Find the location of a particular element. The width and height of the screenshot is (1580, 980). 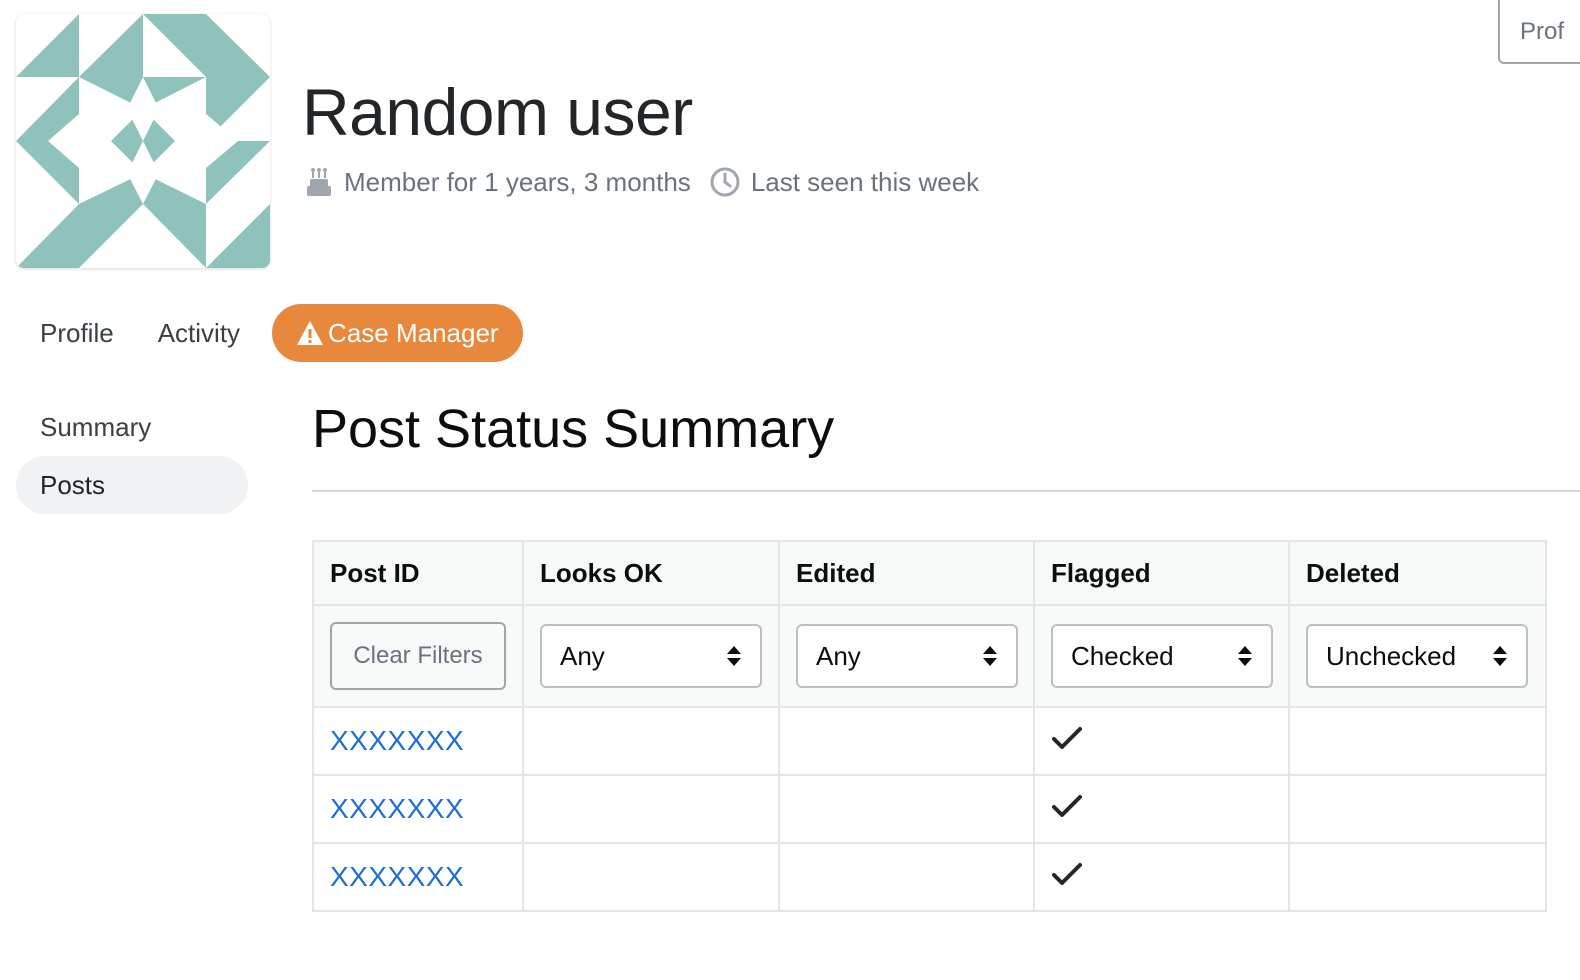

last-seen: Last seen this week is located at coordinates (844, 182).